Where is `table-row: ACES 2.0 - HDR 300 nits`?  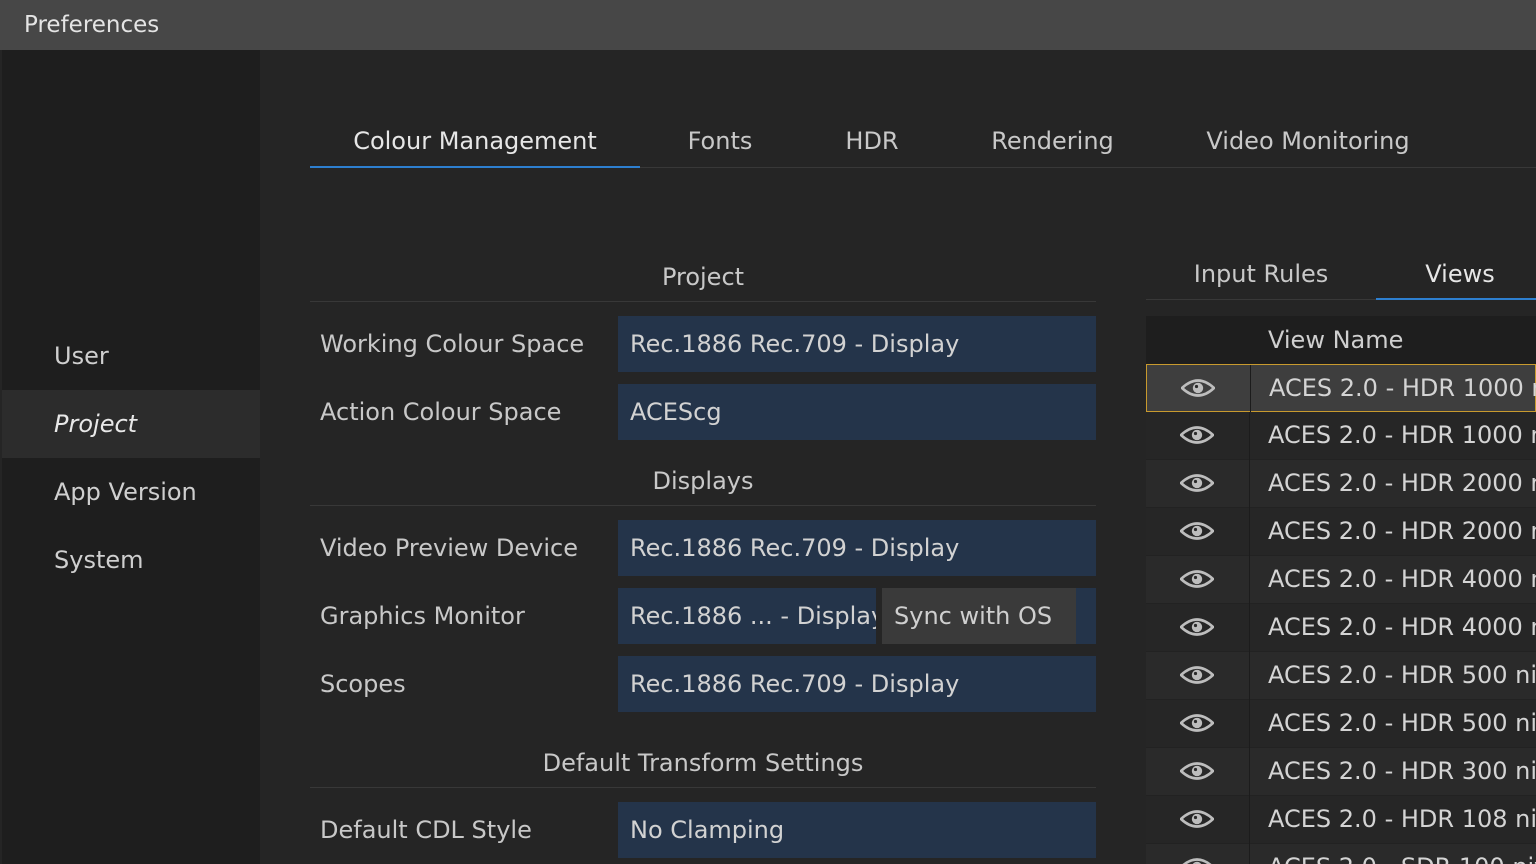 table-row: ACES 2.0 - HDR 300 nits is located at coordinates (1341, 772).